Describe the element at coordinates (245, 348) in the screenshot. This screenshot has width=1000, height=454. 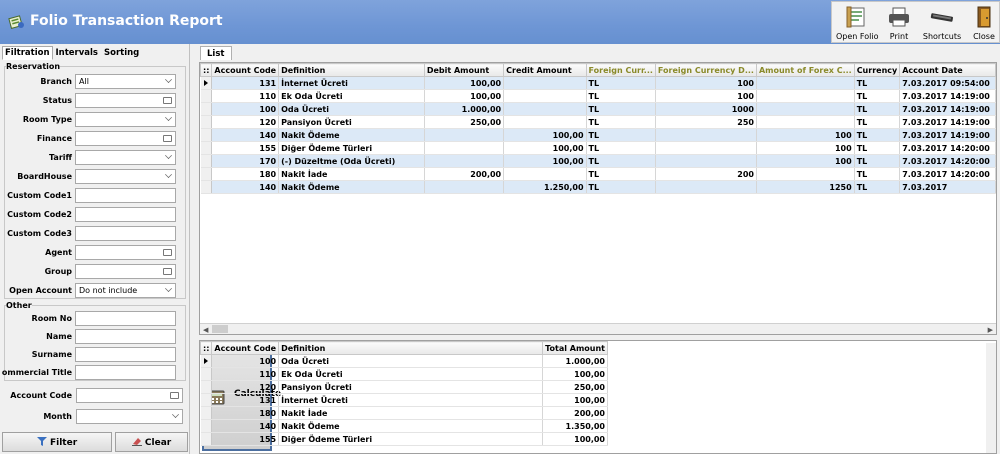
I see `summary-column-header-account-code: Account Code` at that location.